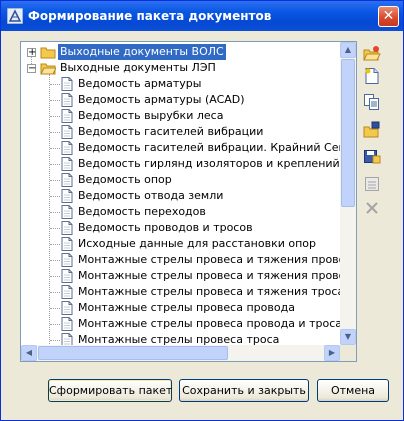  What do you see at coordinates (125, 179) in the screenshot?
I see `tree-document-label: Ведомость опор` at bounding box center [125, 179].